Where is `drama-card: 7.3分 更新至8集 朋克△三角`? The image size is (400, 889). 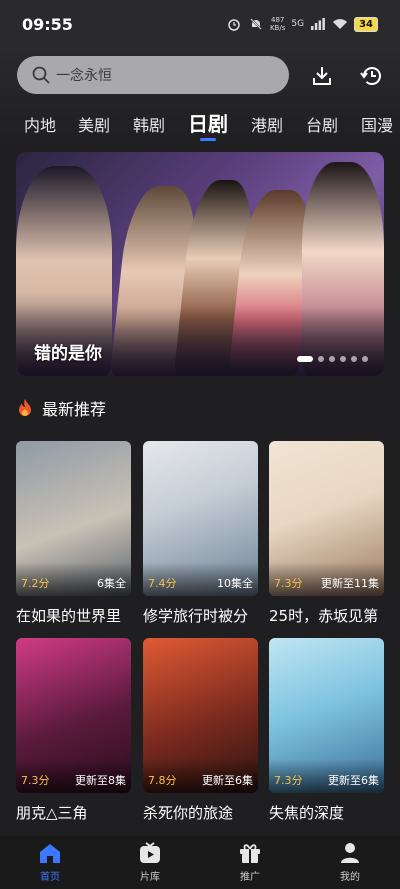
drama-card: 7.3分 更新至8集 朋克△三角 is located at coordinates (73, 730).